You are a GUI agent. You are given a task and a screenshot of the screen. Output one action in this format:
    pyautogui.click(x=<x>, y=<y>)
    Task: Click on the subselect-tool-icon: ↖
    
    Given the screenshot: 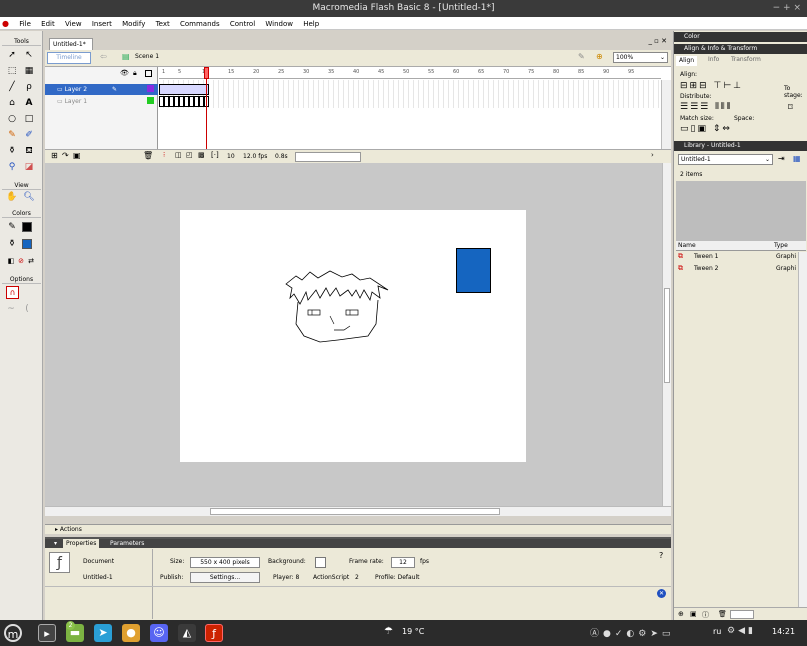 What is the action you would take?
    pyautogui.click(x=29, y=55)
    